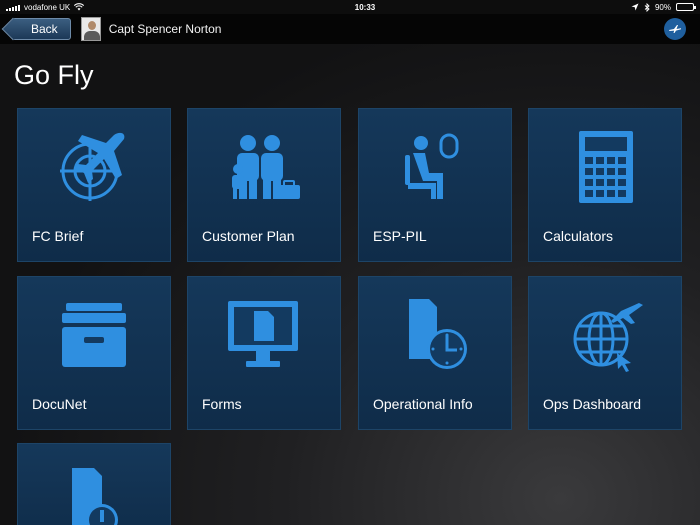 The width and height of the screenshot is (700, 525). I want to click on family-icon, so click(266, 167).